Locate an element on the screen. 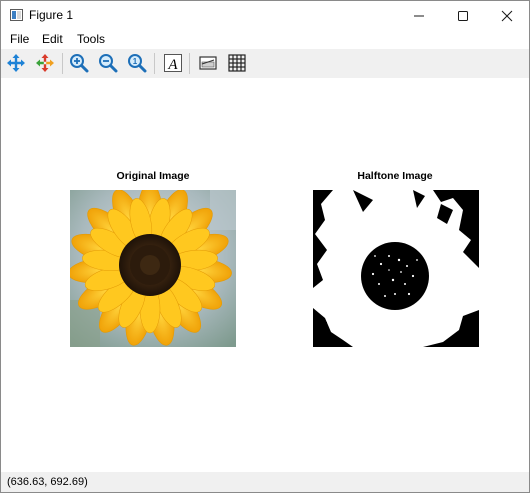 Image resolution: width=530 pixels, height=493 pixels. cursor-coordinates: (636.63, 692.69) is located at coordinates (47, 482).